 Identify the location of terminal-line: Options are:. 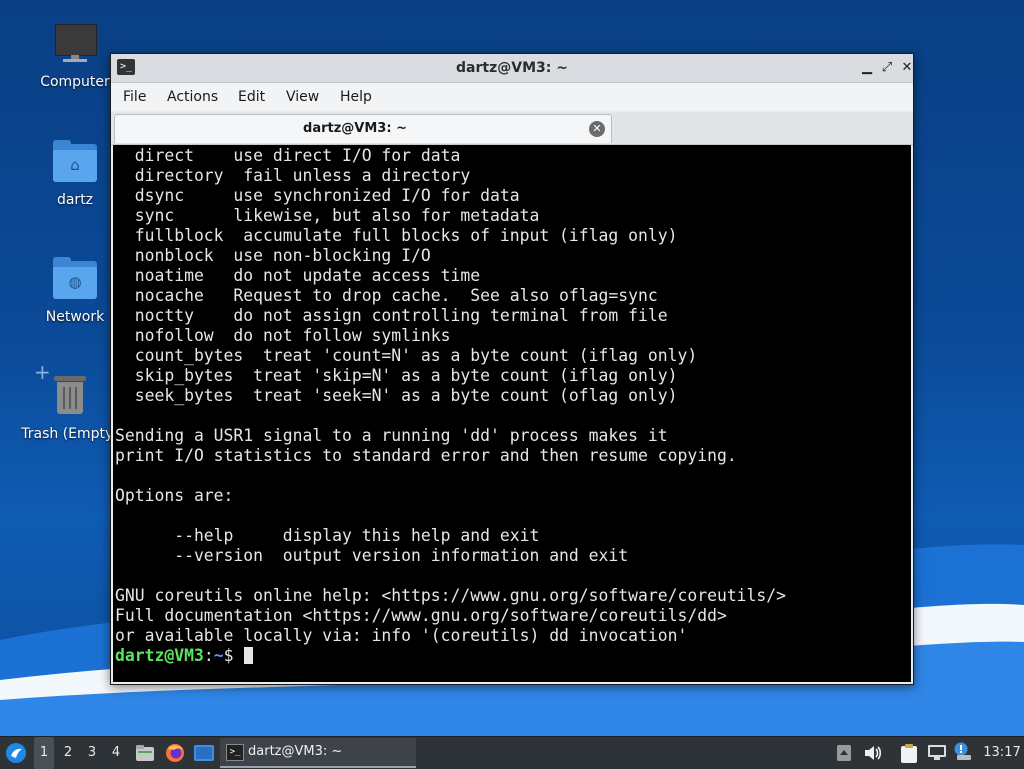
(174, 495).